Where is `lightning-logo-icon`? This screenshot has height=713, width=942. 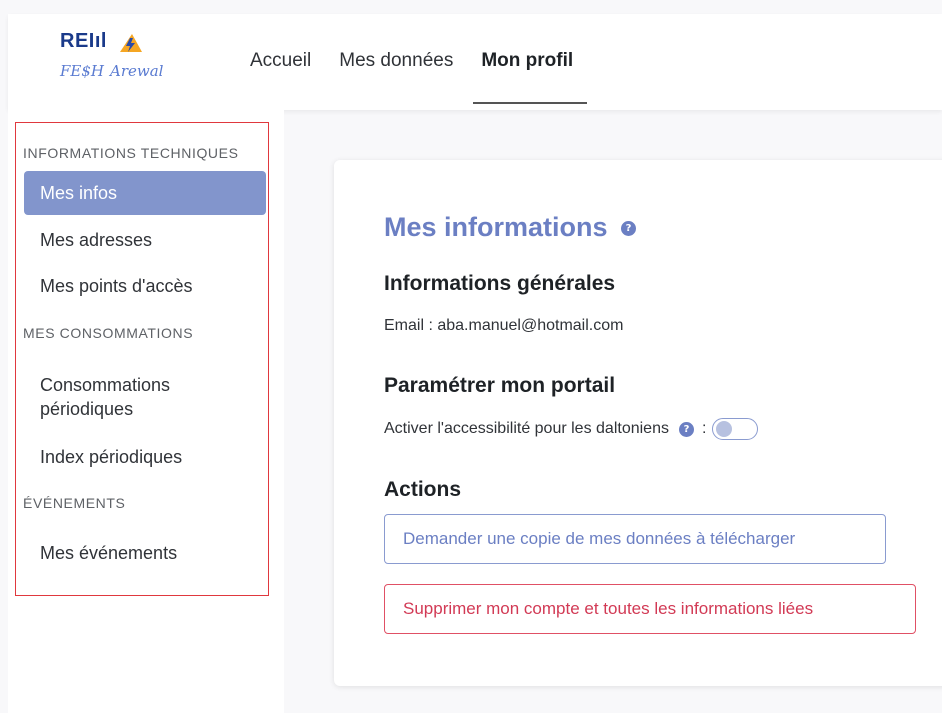 lightning-logo-icon is located at coordinates (131, 43).